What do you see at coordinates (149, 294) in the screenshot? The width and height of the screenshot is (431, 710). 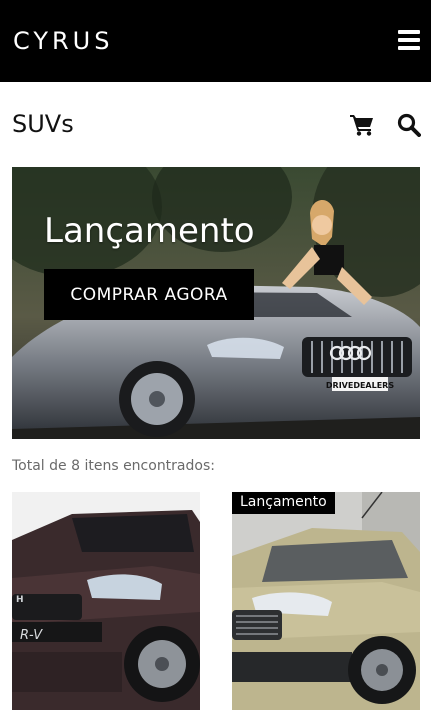 I see `buy-now-button: COMPRAR AGORA` at bounding box center [149, 294].